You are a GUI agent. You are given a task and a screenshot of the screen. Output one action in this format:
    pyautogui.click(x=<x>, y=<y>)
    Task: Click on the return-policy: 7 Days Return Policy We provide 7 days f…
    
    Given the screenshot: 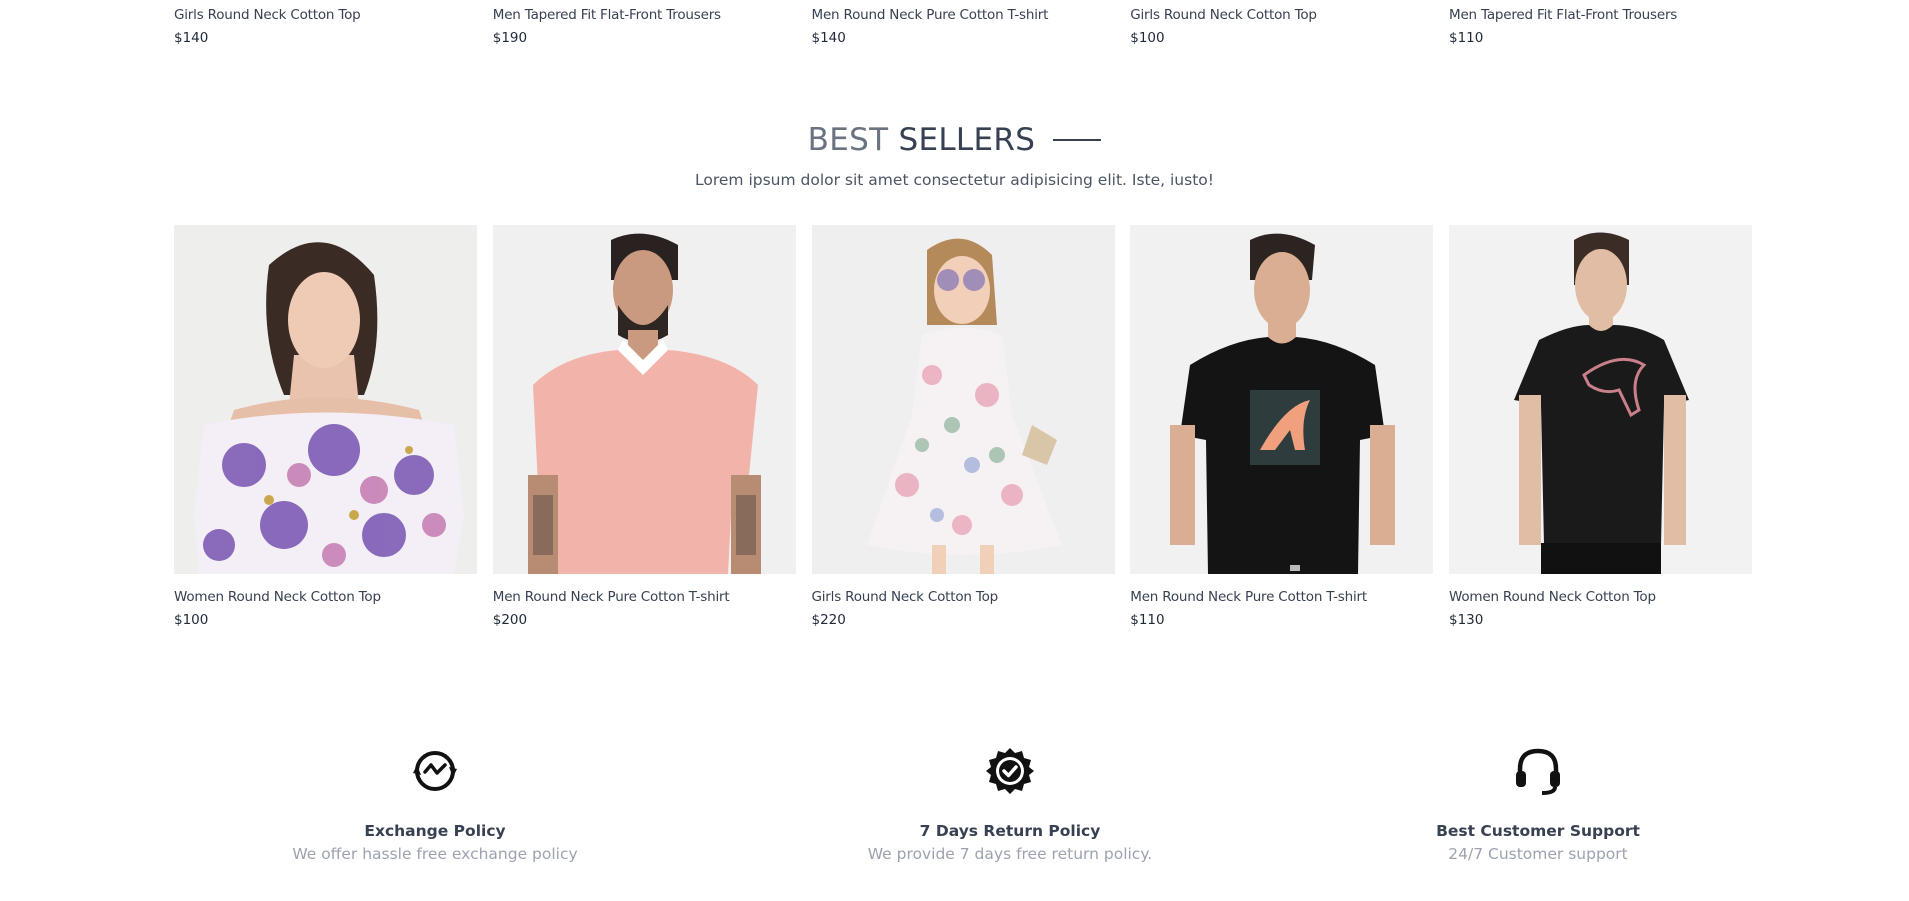 What is the action you would take?
    pyautogui.click(x=1010, y=804)
    